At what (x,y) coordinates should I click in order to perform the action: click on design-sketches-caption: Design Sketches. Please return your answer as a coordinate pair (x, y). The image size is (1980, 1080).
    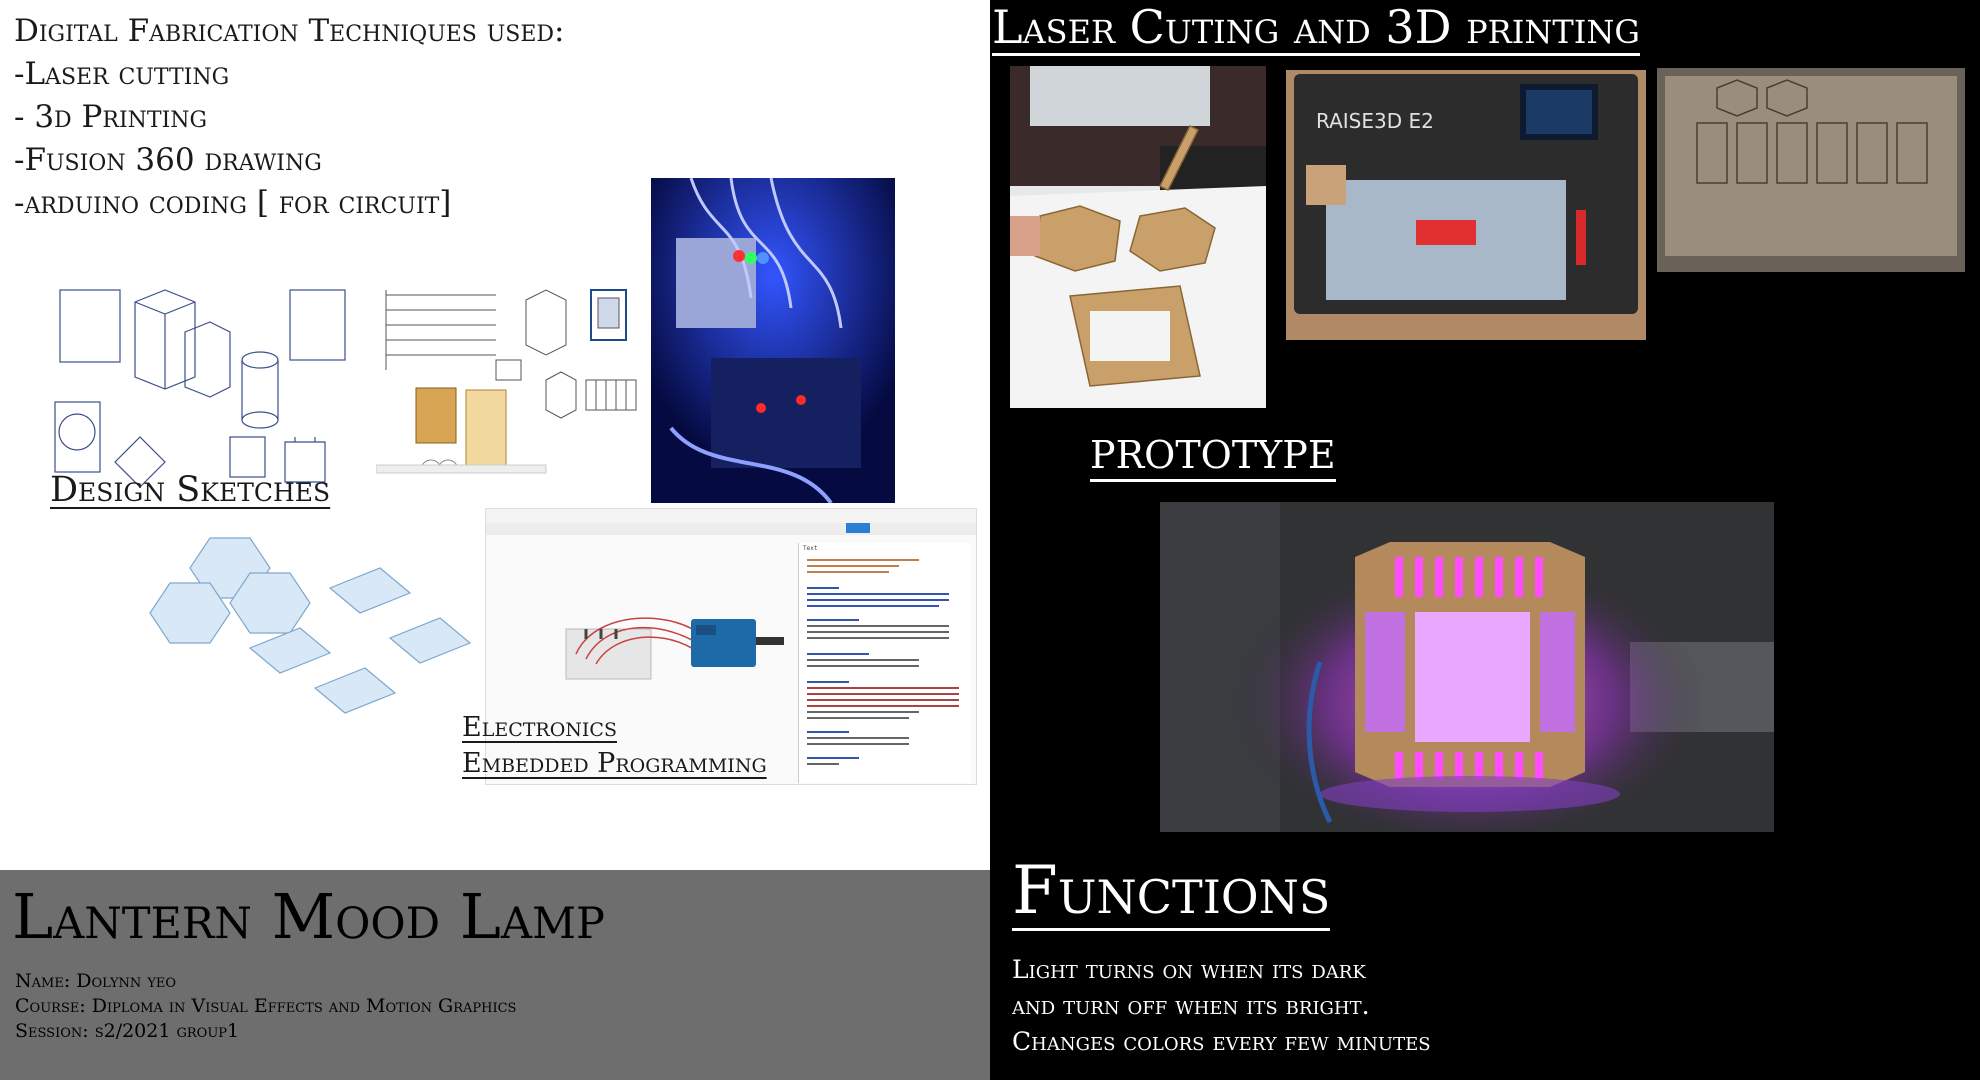
    Looking at the image, I should click on (190, 490).